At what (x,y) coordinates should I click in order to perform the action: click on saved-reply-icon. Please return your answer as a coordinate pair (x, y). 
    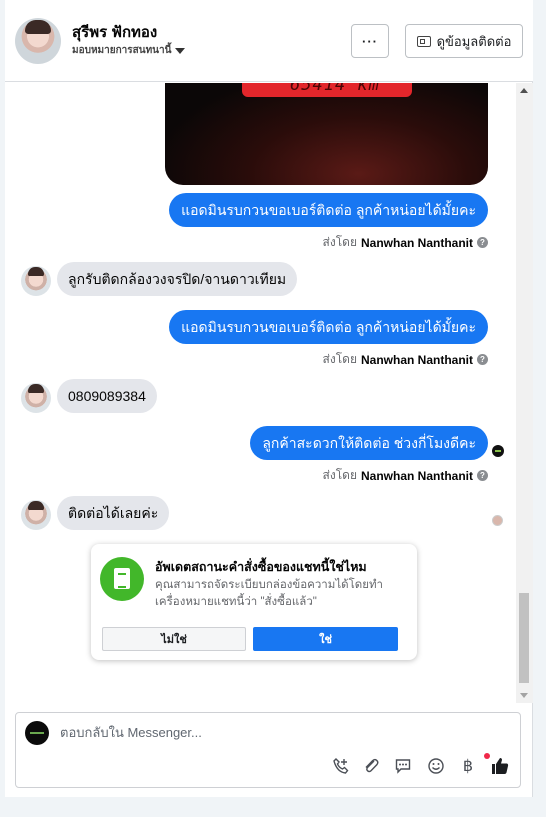
    Looking at the image, I should click on (403, 766).